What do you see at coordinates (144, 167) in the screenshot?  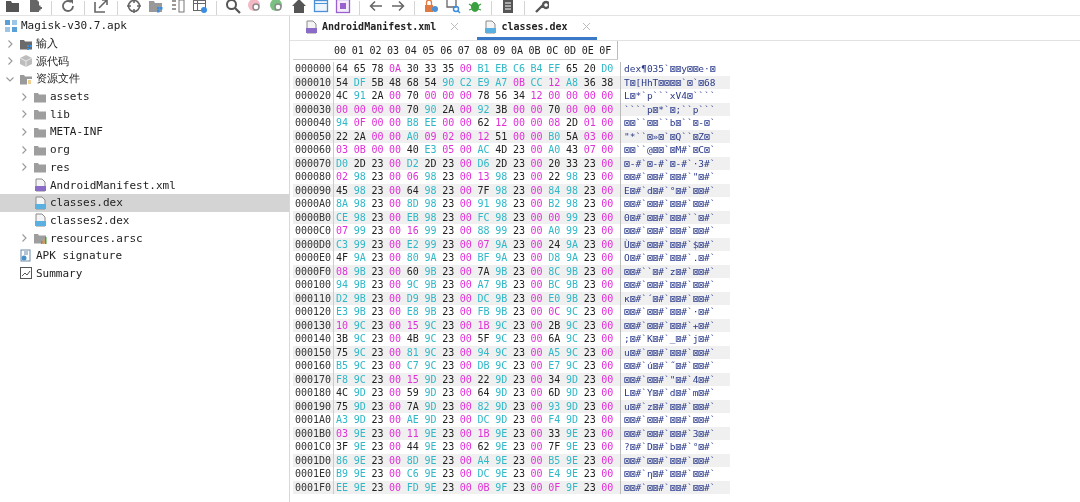 I see `tree-item: res` at bounding box center [144, 167].